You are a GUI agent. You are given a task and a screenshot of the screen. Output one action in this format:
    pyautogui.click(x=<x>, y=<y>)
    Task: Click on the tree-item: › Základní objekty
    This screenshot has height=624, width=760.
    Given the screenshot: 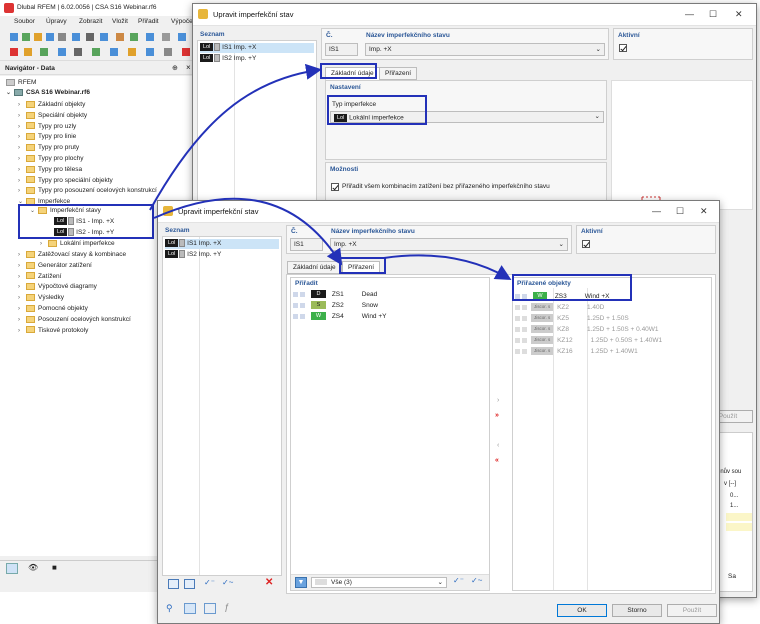 What is the action you would take?
    pyautogui.click(x=51, y=105)
    